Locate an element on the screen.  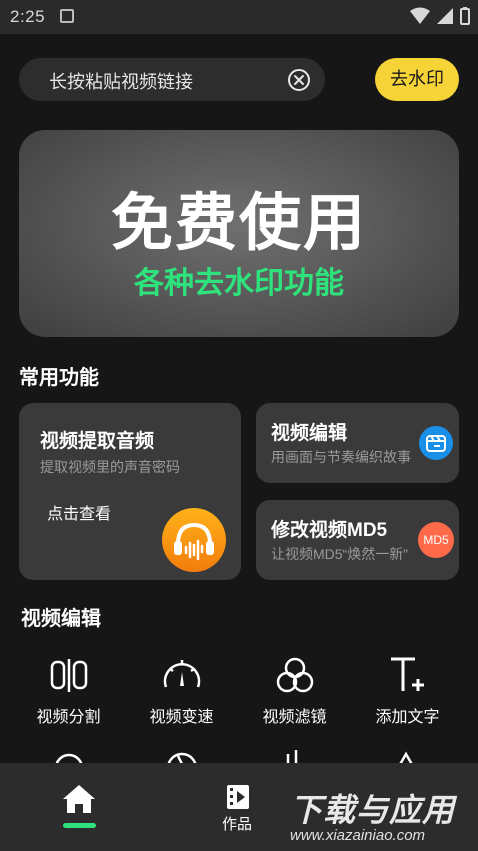
video-edit-desc: 用画面与节奏编织故事 is located at coordinates (341, 457).